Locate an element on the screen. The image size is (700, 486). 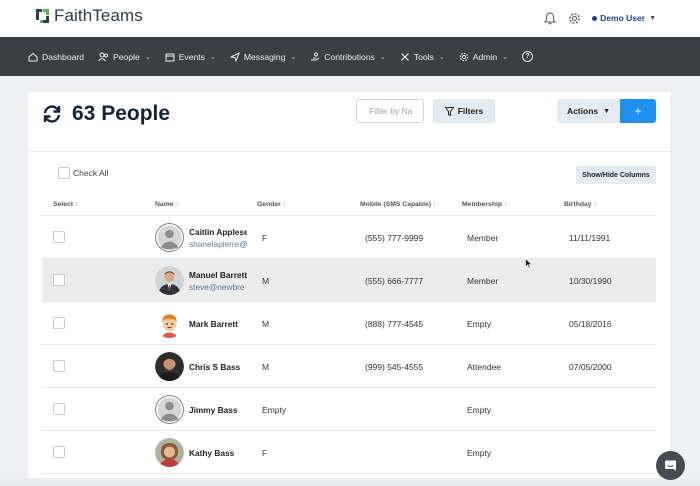
user-menu: Demo User ▼ is located at coordinates (624, 18).